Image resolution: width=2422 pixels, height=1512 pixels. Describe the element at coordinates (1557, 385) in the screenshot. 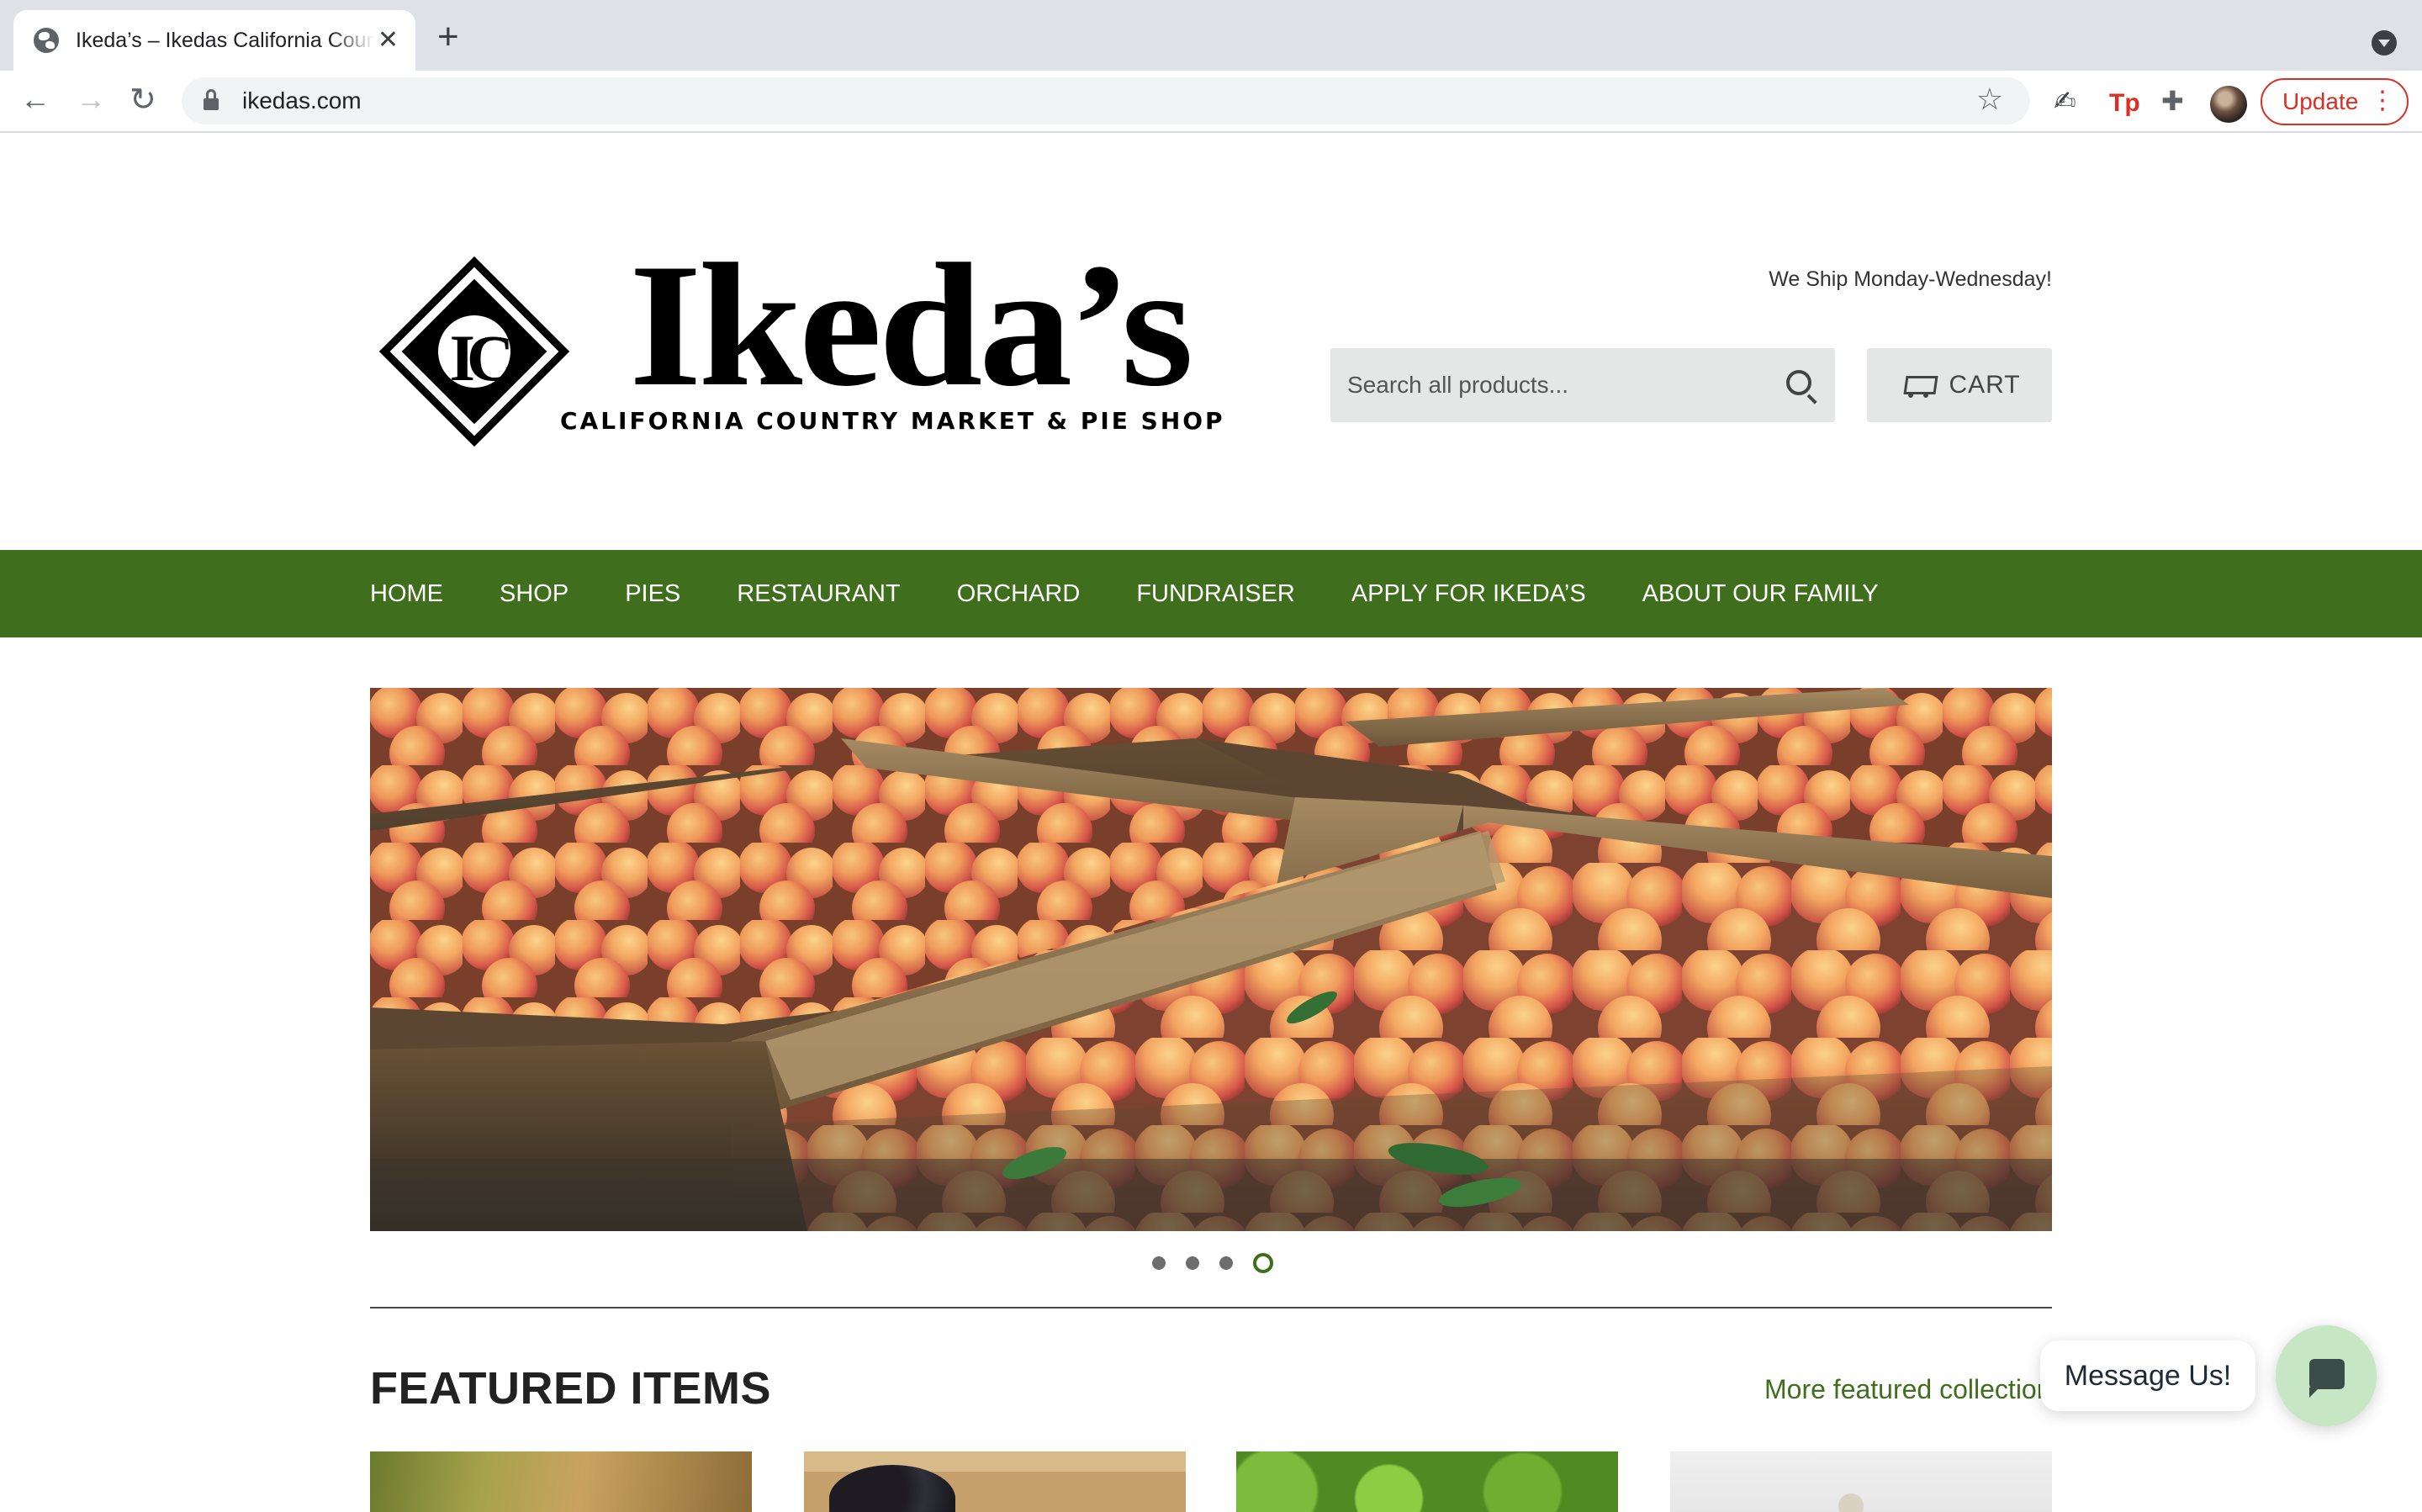

I see `search-input` at that location.